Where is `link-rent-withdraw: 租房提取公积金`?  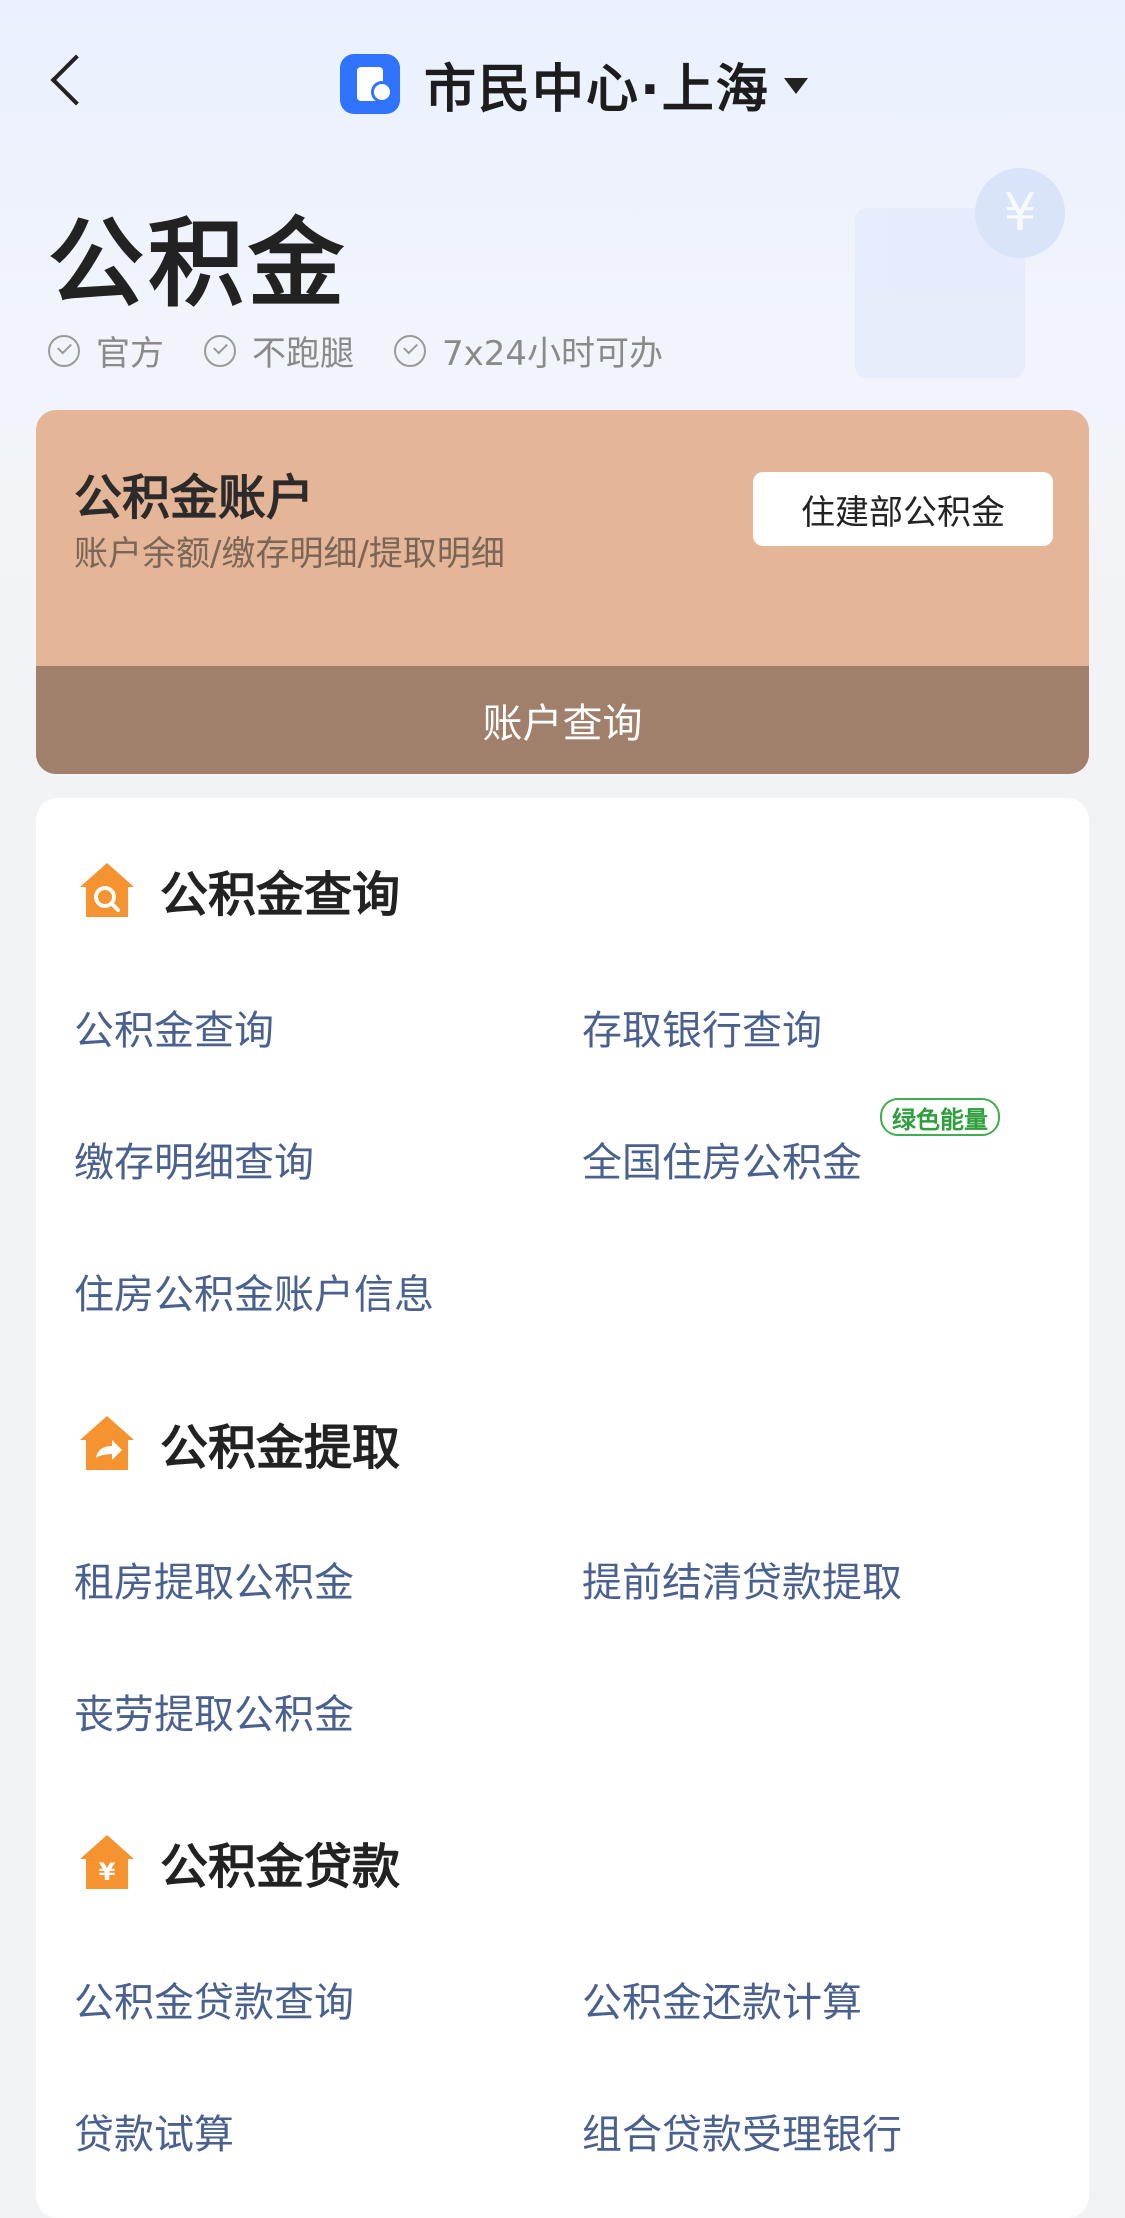 link-rent-withdraw: 租房提取公积金 is located at coordinates (214, 1579).